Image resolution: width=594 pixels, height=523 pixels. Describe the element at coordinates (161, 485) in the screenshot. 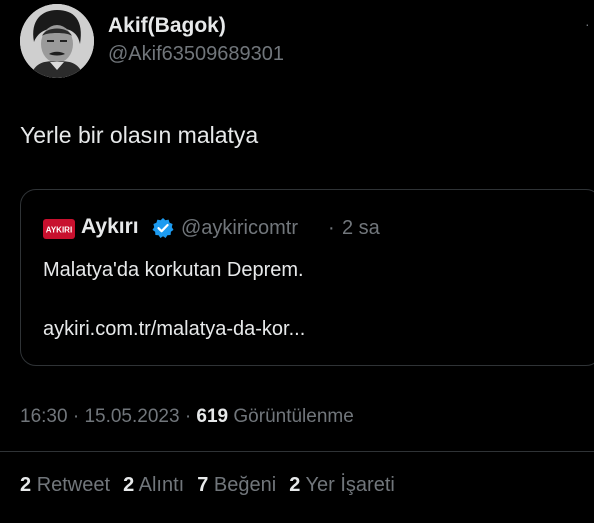

I see `quotes-label: Alıntı` at that location.